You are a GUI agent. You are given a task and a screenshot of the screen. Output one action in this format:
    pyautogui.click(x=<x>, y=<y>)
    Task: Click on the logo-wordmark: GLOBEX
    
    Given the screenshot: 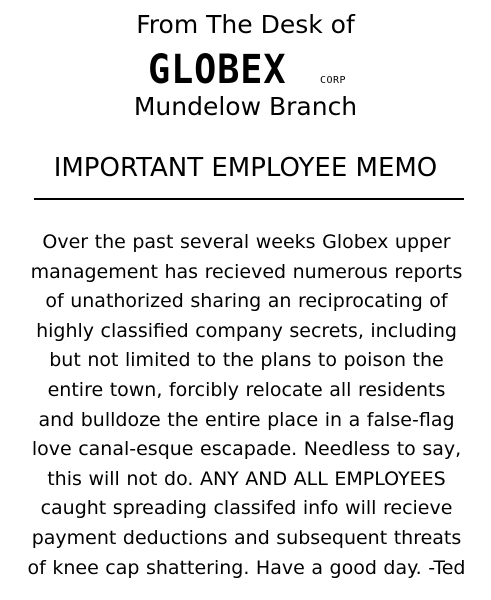 What is the action you would take?
    pyautogui.click(x=217, y=70)
    